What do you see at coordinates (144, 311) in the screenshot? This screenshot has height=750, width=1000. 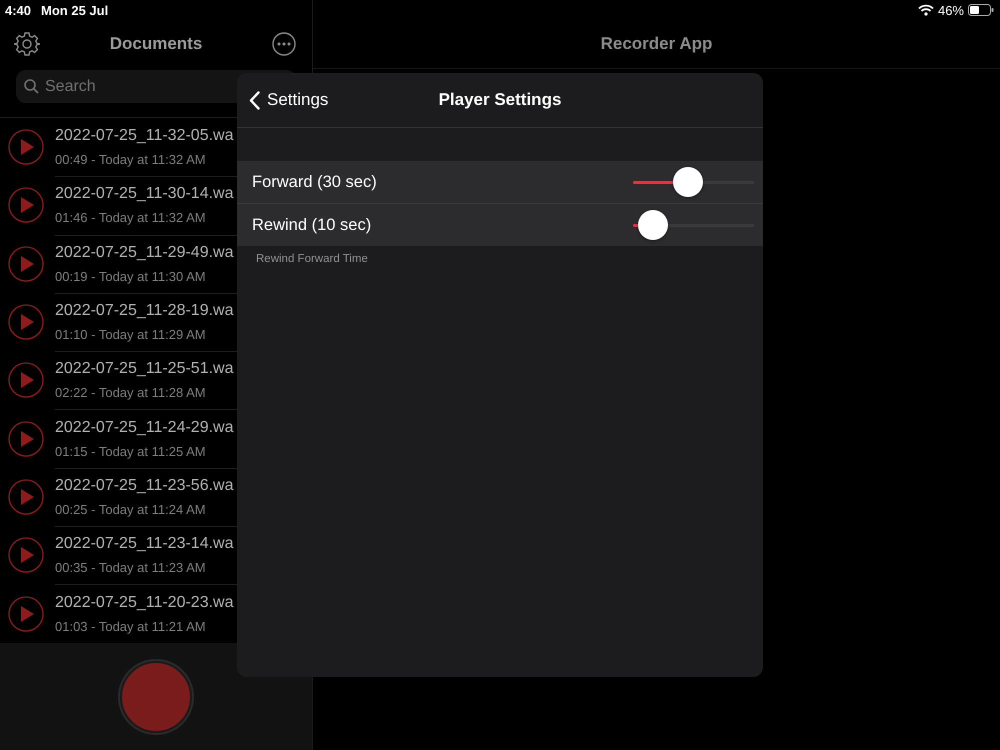 I see `recording-name: 2022-07-25_11-28-19.wa` at bounding box center [144, 311].